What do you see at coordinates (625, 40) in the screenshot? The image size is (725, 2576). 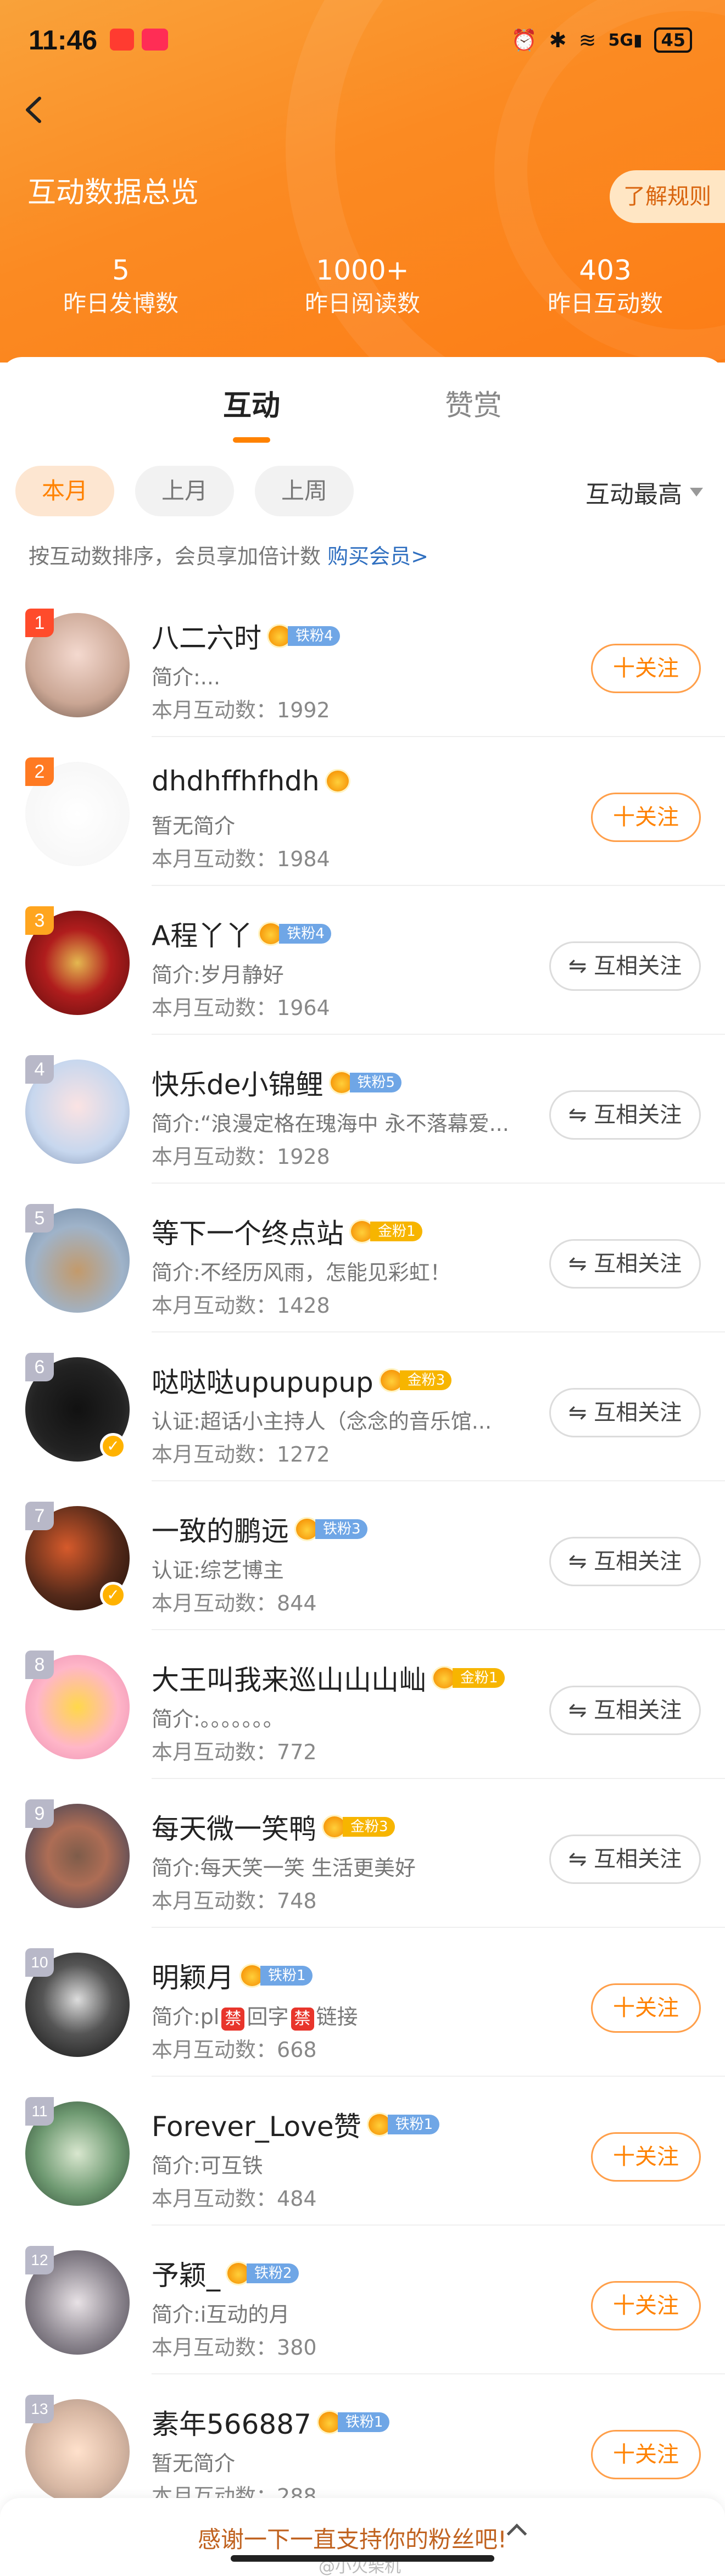 I see `signal-icon: 5G▮` at bounding box center [625, 40].